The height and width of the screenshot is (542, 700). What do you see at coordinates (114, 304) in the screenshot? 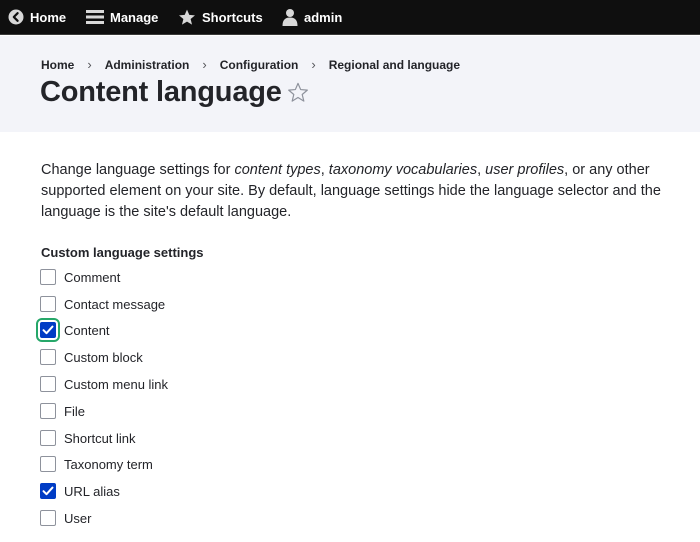
I see `checkbox-label: Contact message` at bounding box center [114, 304].